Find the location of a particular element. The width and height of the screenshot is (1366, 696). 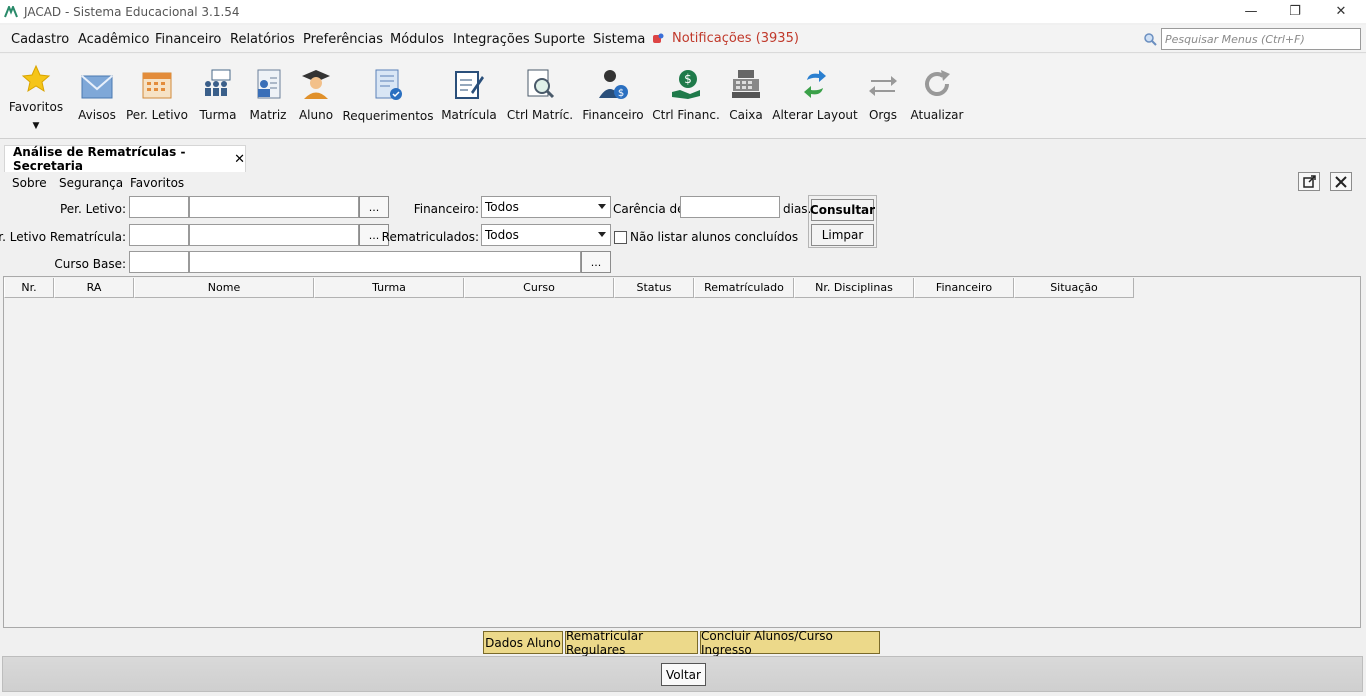

consultar-button: Consultar is located at coordinates (842, 210).